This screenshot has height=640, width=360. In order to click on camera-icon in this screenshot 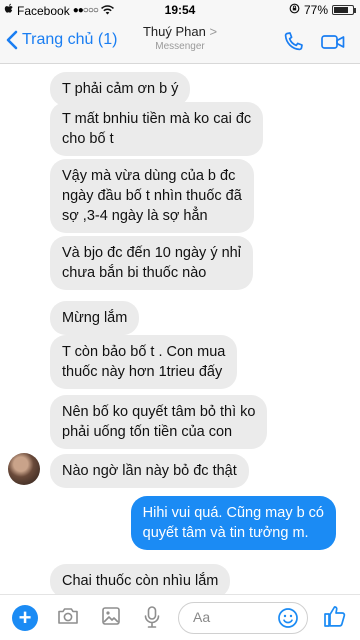, I will do `click(68, 618)`.